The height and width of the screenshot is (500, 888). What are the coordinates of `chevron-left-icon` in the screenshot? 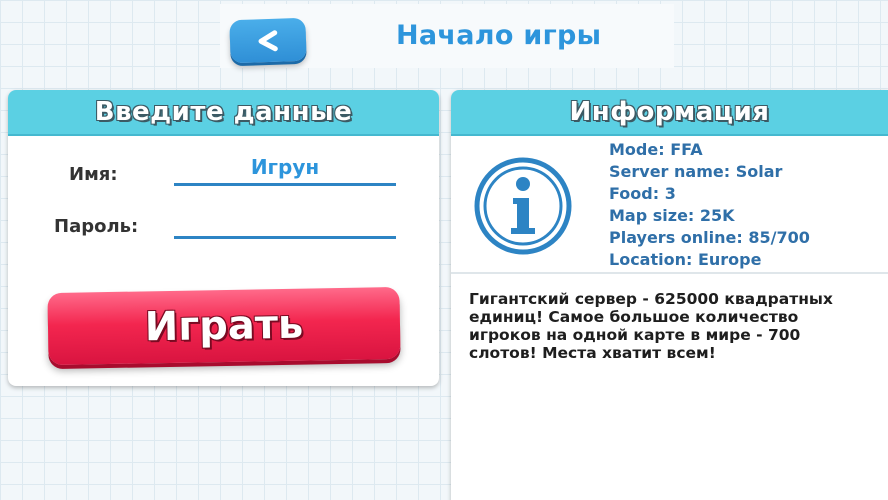 It's located at (268, 40).